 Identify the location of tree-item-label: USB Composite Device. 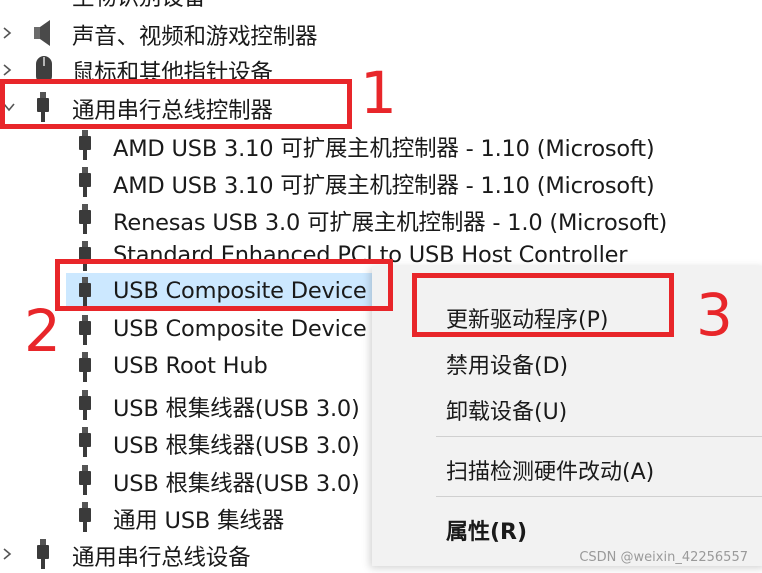
(240, 329).